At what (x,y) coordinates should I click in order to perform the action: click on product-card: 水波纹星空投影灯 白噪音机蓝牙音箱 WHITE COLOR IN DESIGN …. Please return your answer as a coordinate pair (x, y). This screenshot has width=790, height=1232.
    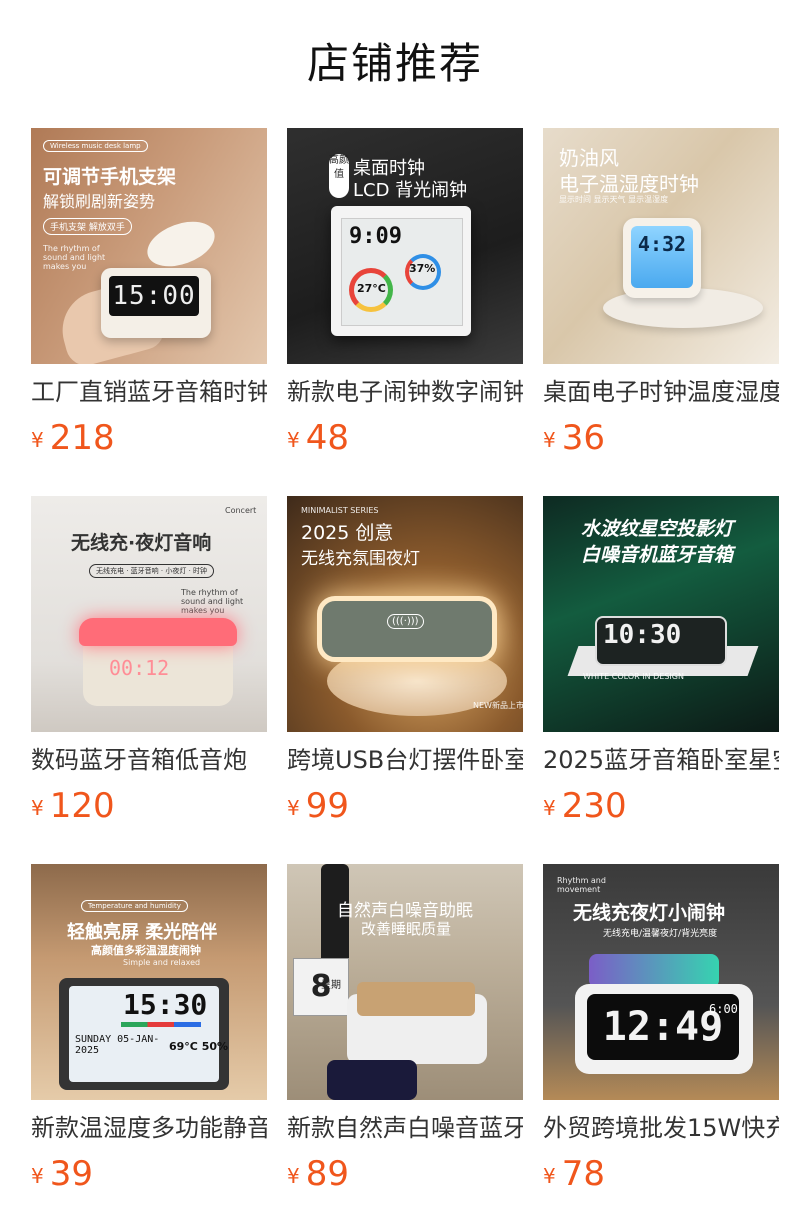
    Looking at the image, I should click on (661, 680).